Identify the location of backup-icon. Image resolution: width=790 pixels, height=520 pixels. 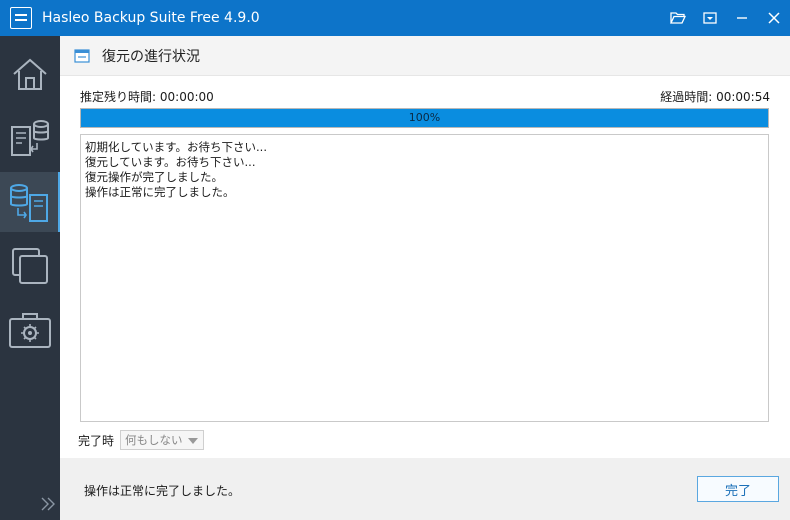
(30, 138).